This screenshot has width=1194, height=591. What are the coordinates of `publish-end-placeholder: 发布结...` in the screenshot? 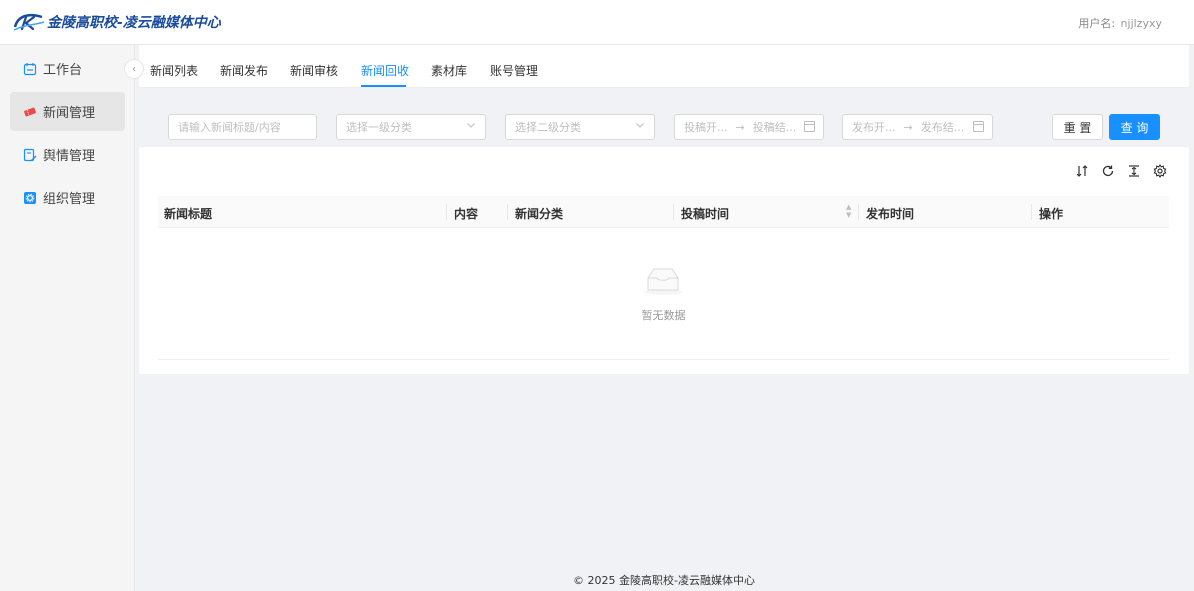 It's located at (942, 127).